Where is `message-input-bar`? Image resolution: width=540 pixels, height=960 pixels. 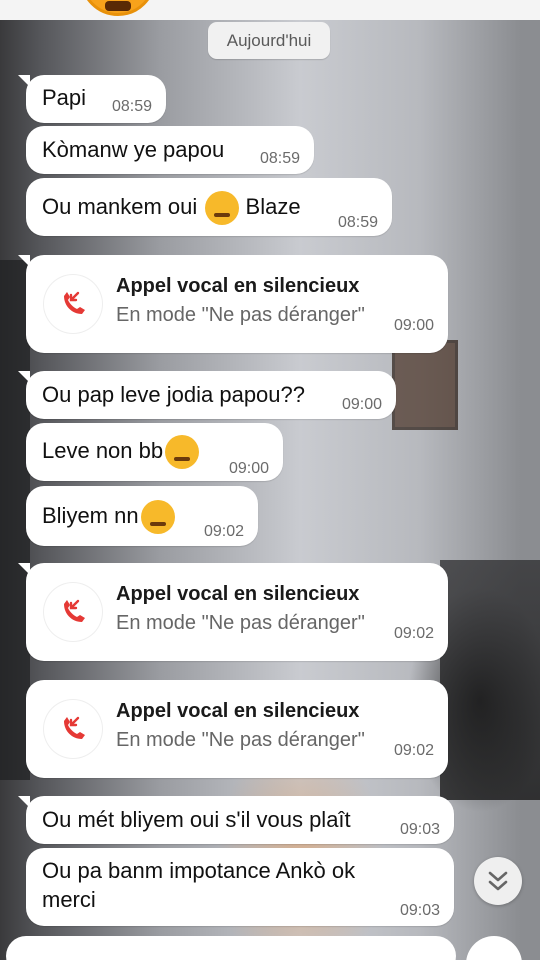
message-input-bar is located at coordinates (231, 948).